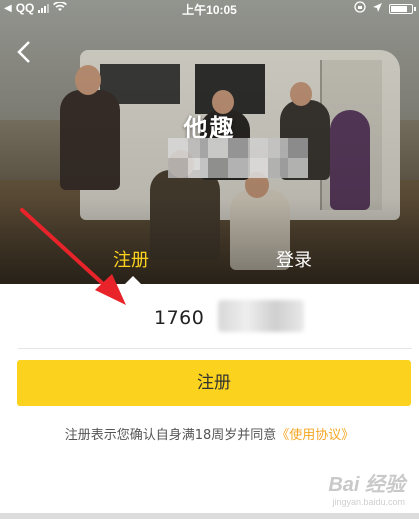 This screenshot has height=519, width=419. What do you see at coordinates (215, 322) in the screenshot?
I see `phone-input: 1760` at bounding box center [215, 322].